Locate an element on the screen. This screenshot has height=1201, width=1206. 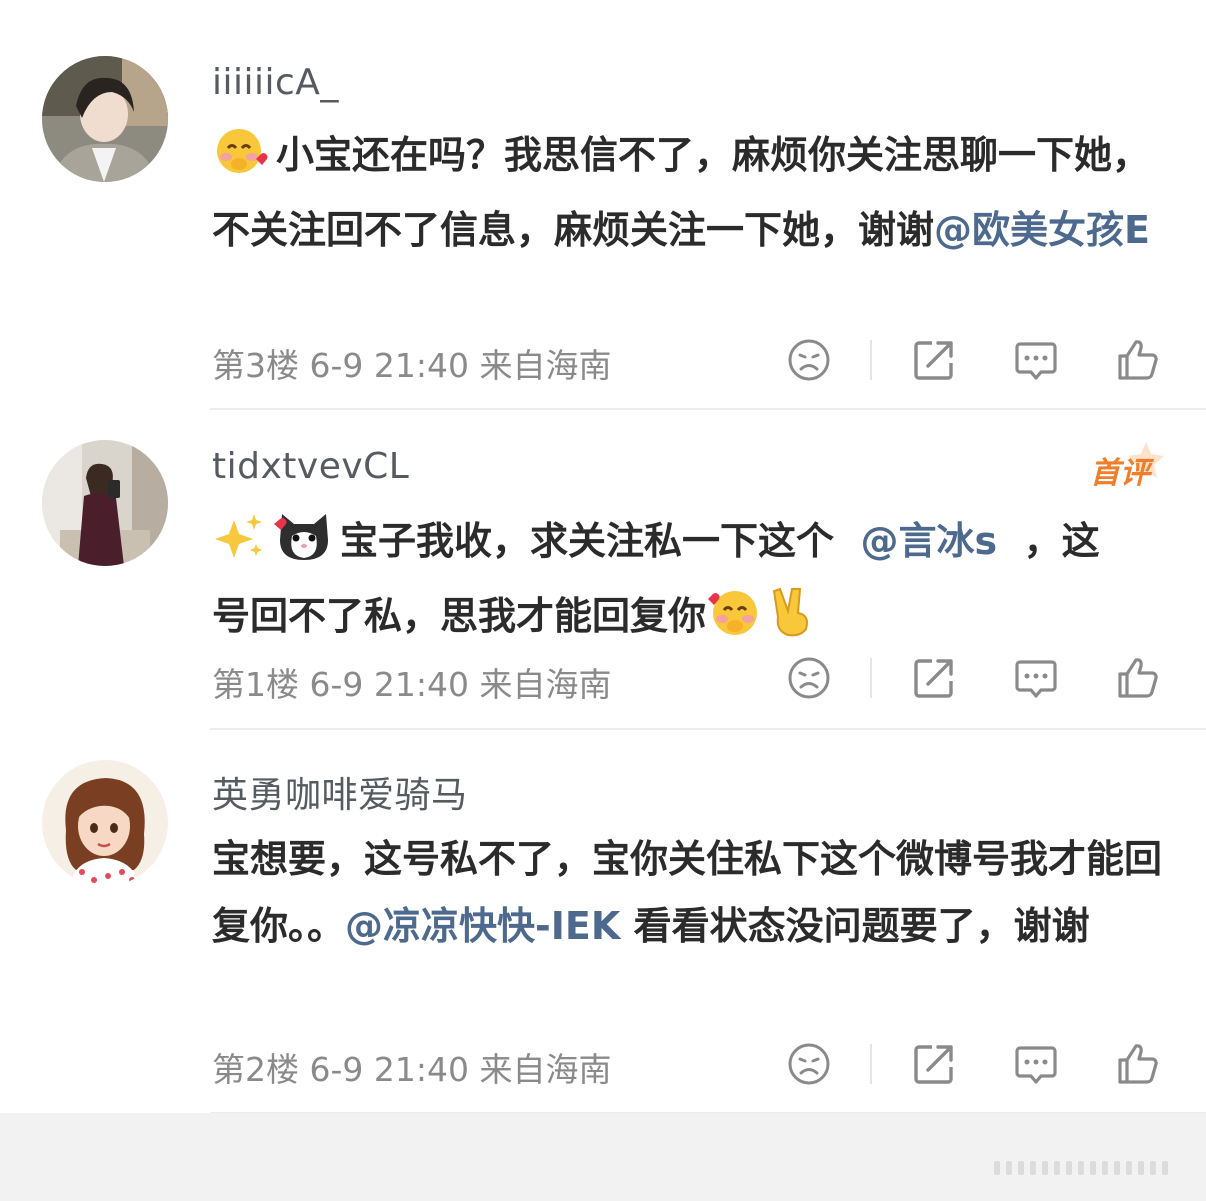
sparkles-emoji is located at coordinates (240, 547).